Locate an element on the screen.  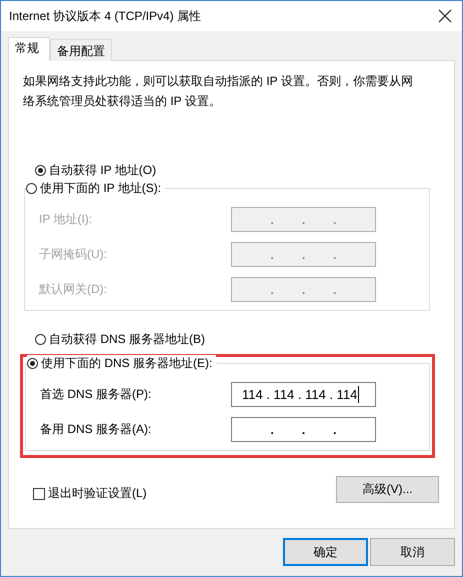
input-field: . . . is located at coordinates (303, 429).